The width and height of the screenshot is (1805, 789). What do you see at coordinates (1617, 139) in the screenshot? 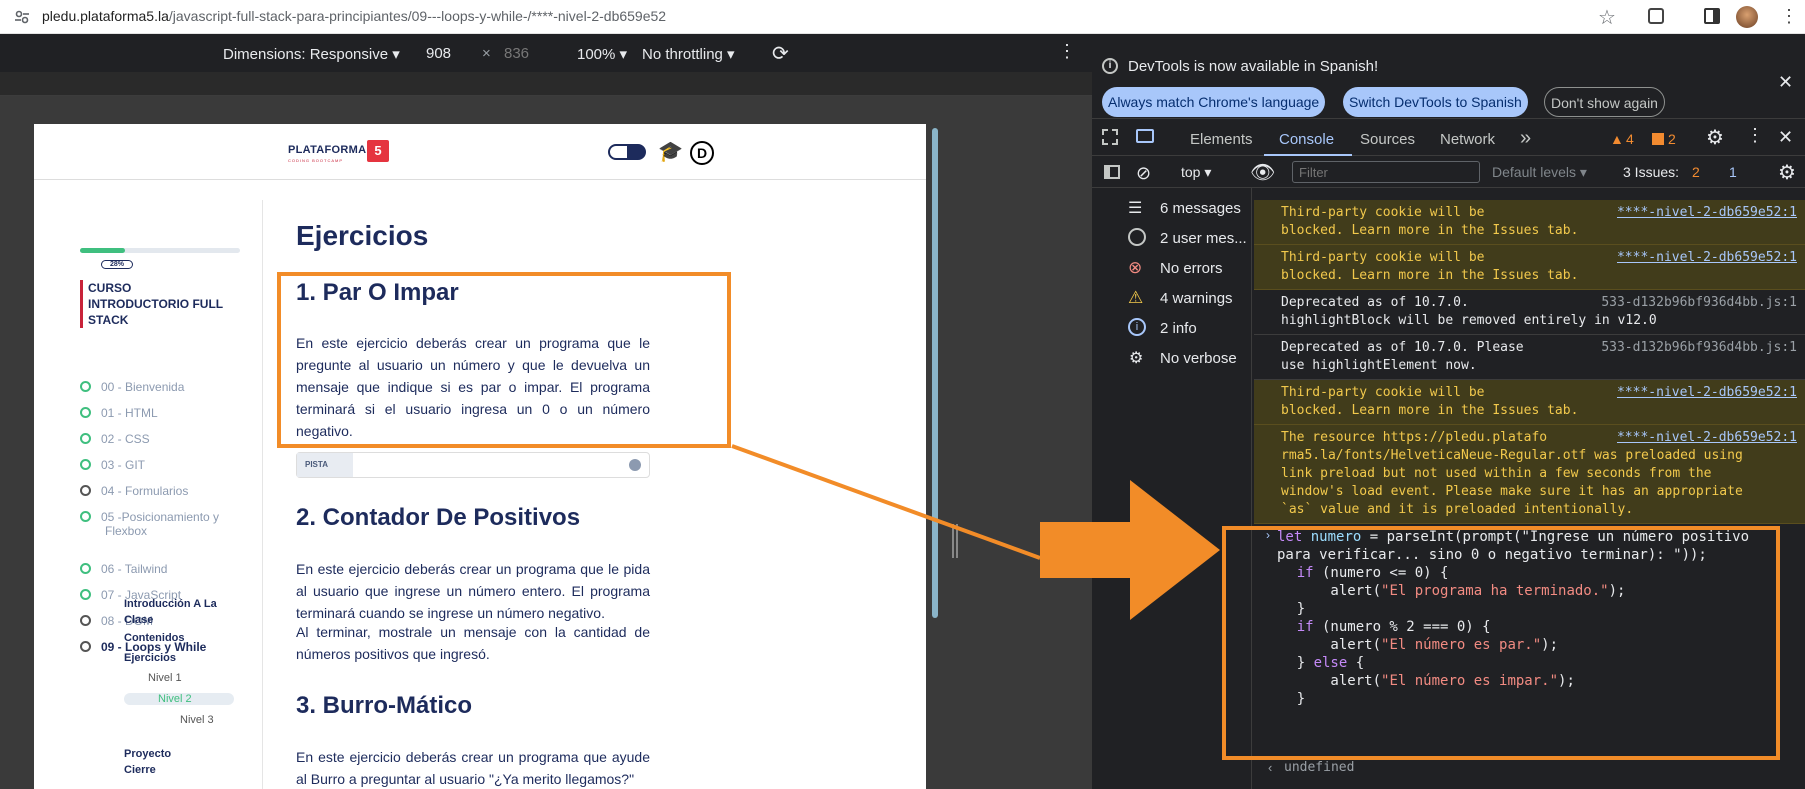
I see `warning-count-icon: ▲` at bounding box center [1617, 139].